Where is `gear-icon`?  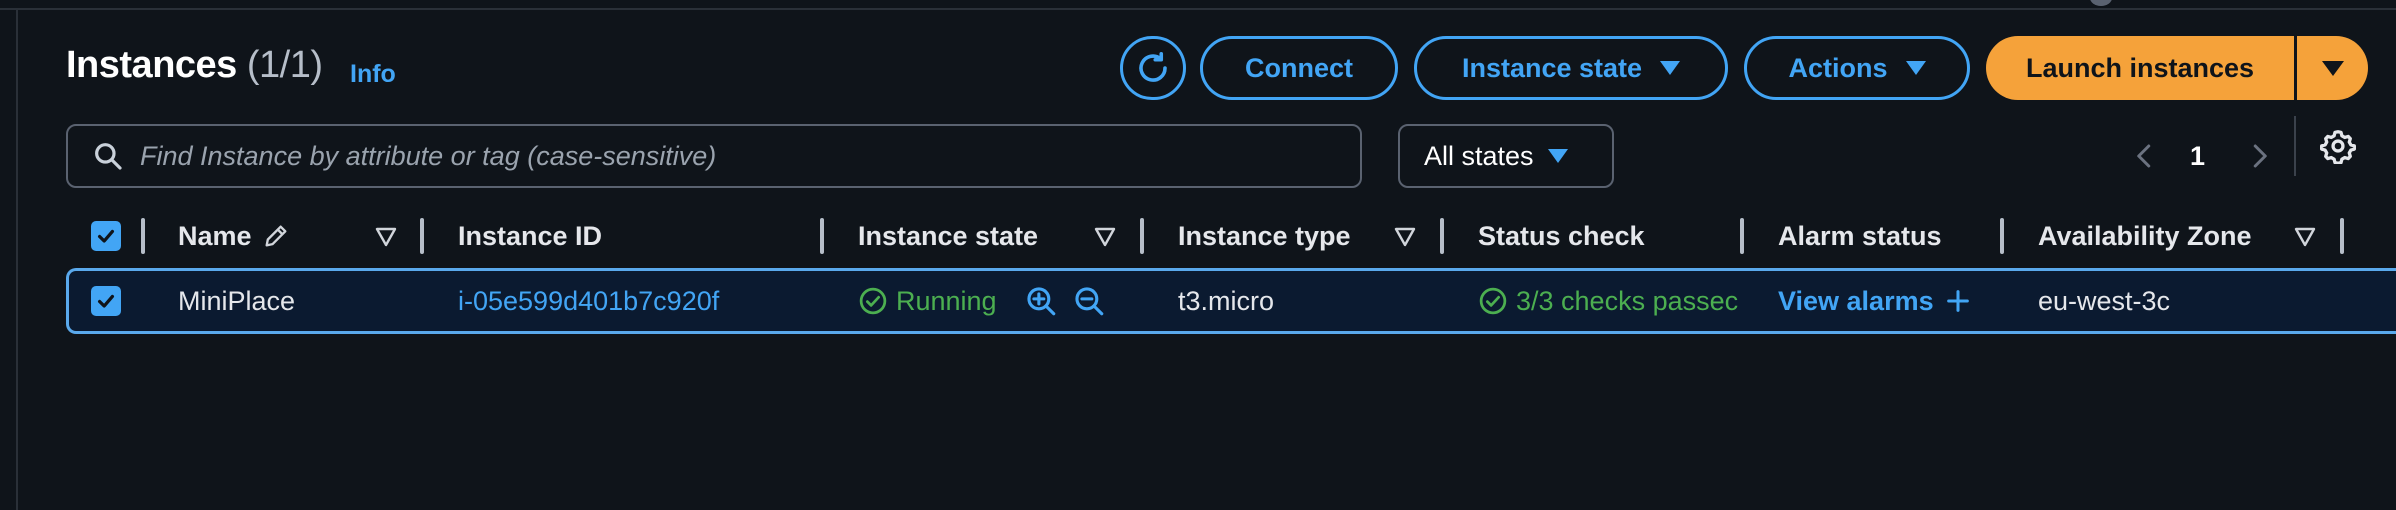 gear-icon is located at coordinates (2338, 147).